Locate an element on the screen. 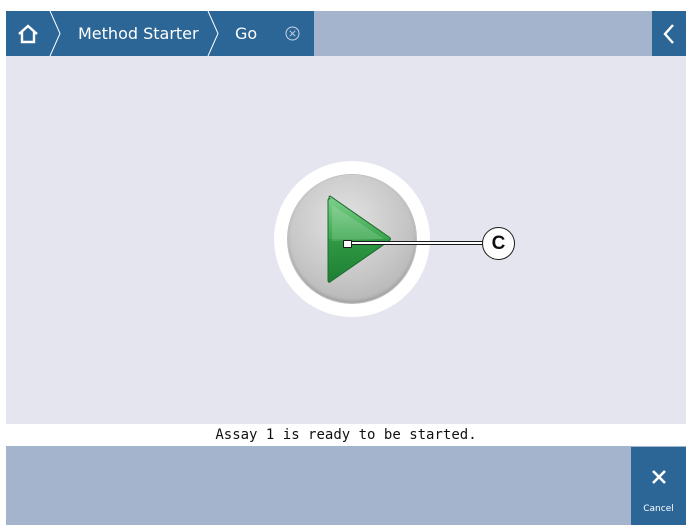 This screenshot has width=686, height=525. x-icon is located at coordinates (658, 477).